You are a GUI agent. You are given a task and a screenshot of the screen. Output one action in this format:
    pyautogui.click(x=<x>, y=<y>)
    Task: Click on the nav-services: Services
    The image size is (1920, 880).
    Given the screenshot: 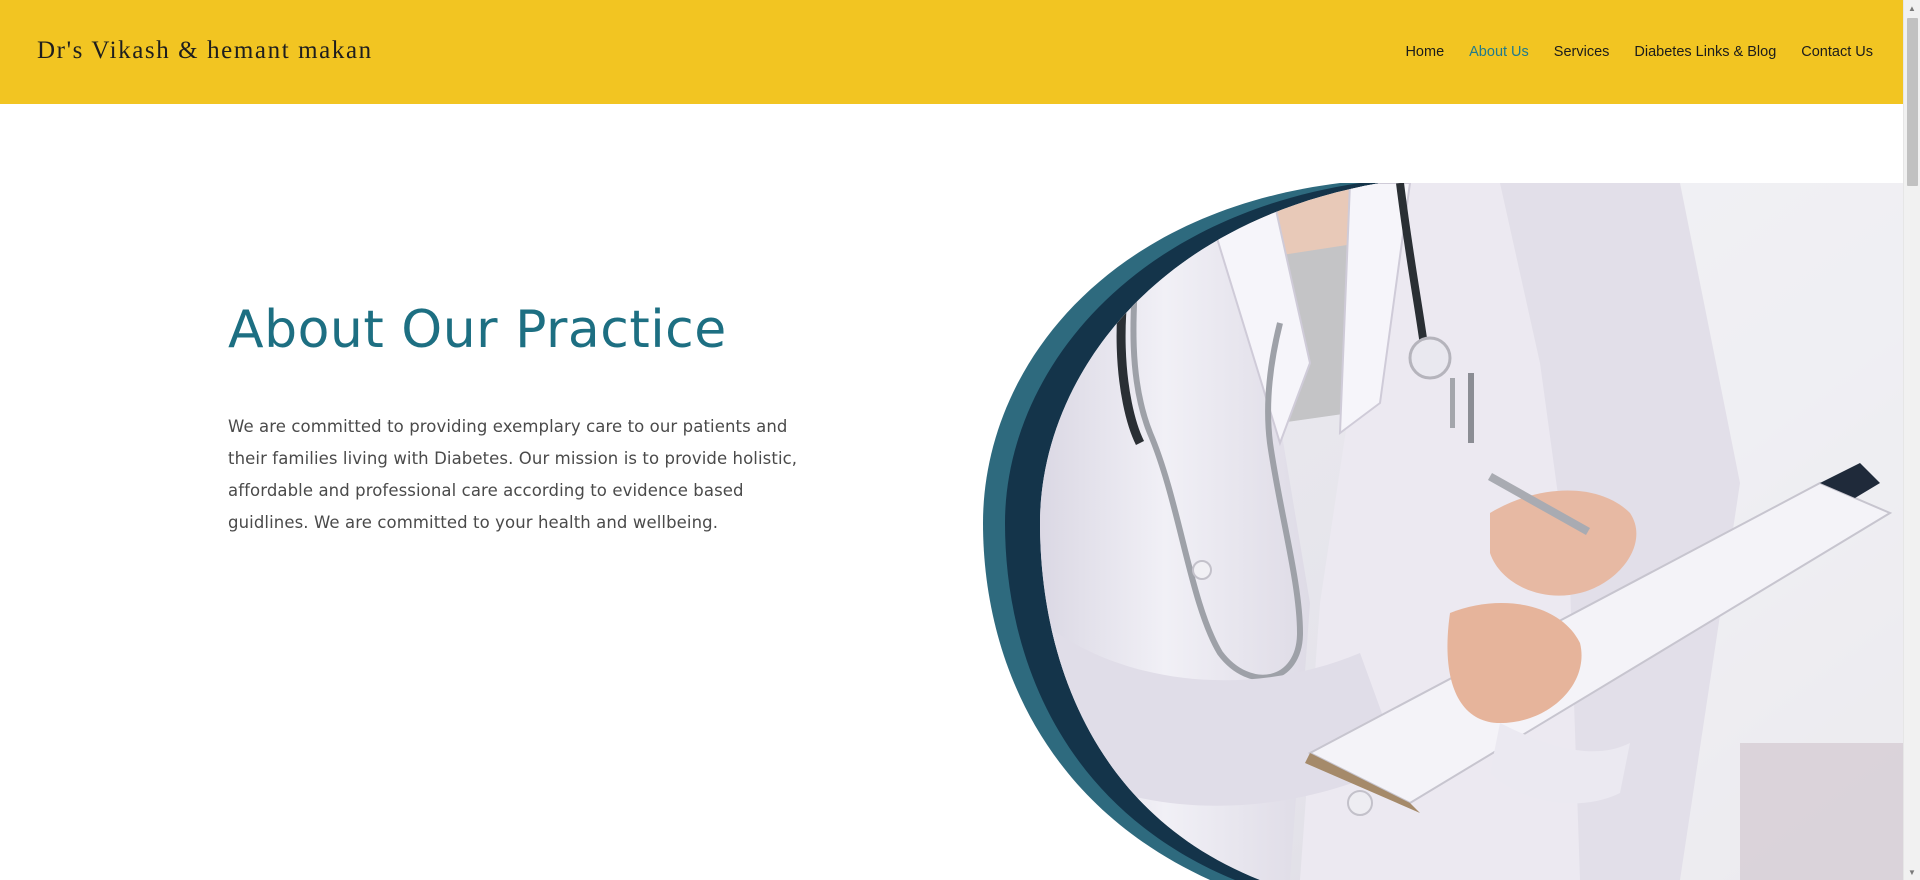 What is the action you would take?
    pyautogui.click(x=1582, y=52)
    